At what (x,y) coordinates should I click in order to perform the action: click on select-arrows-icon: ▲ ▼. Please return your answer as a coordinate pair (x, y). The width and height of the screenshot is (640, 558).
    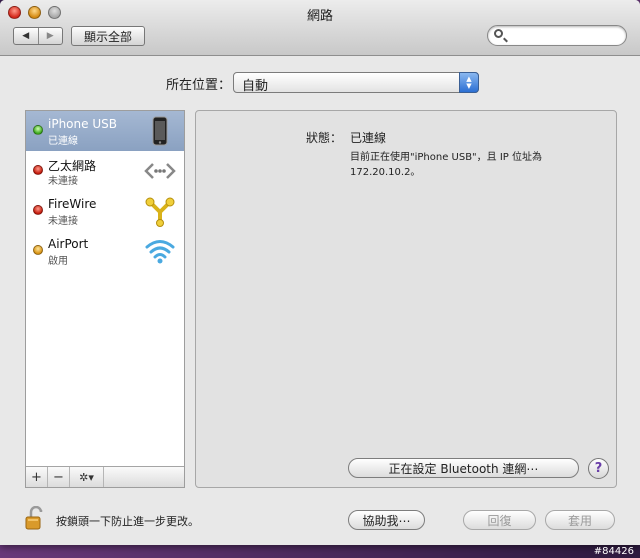
    Looking at the image, I should click on (469, 82).